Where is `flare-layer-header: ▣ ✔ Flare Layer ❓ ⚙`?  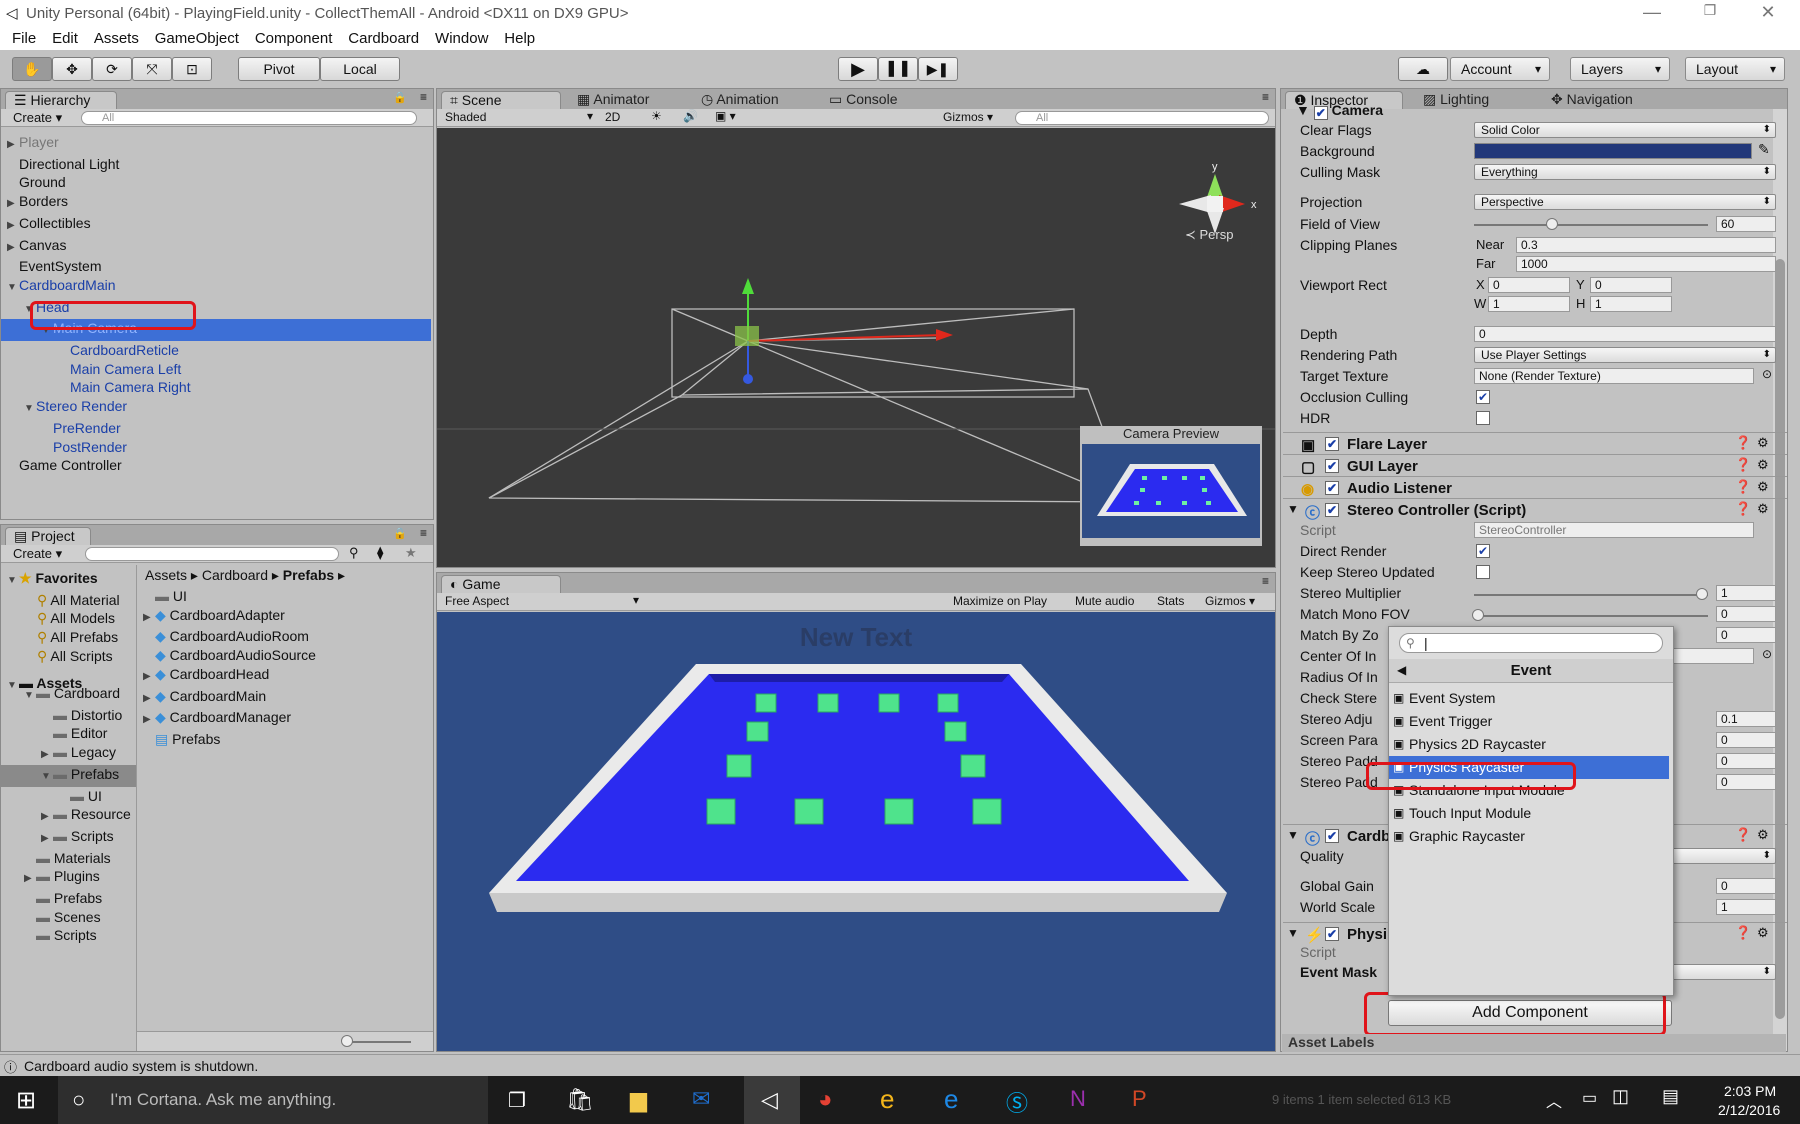
flare-layer-header: ▣ ✔ Flare Layer ❓ ⚙ is located at coordinates (1535, 443).